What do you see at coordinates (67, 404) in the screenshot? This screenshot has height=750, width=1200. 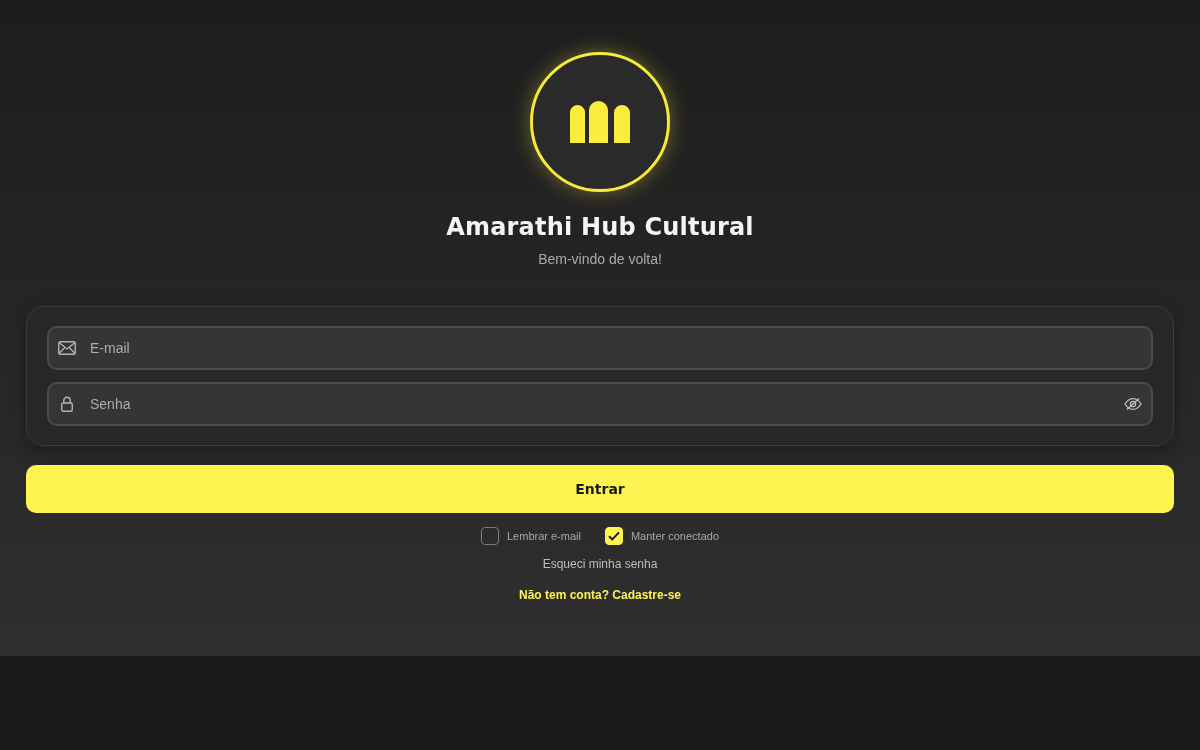 I see `lock-icon` at bounding box center [67, 404].